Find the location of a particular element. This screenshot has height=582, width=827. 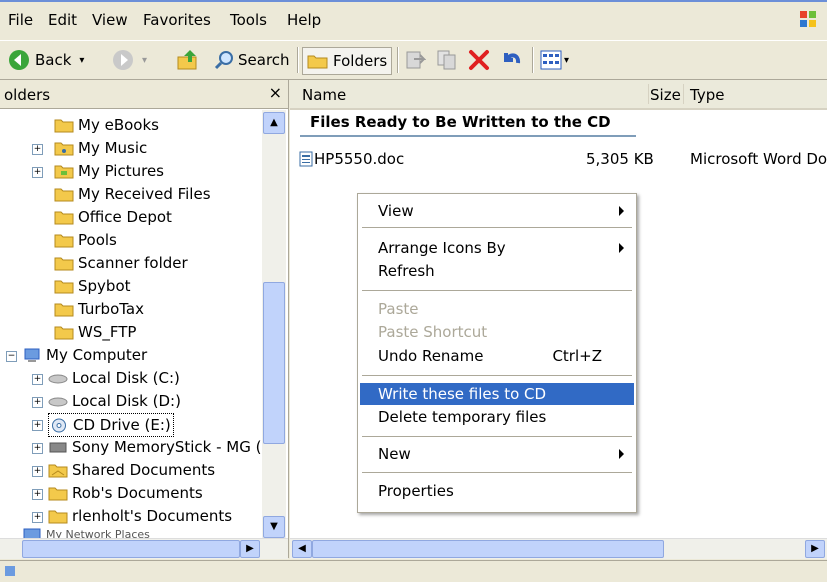

column-header: Name Size Type is located at coordinates (558, 95).